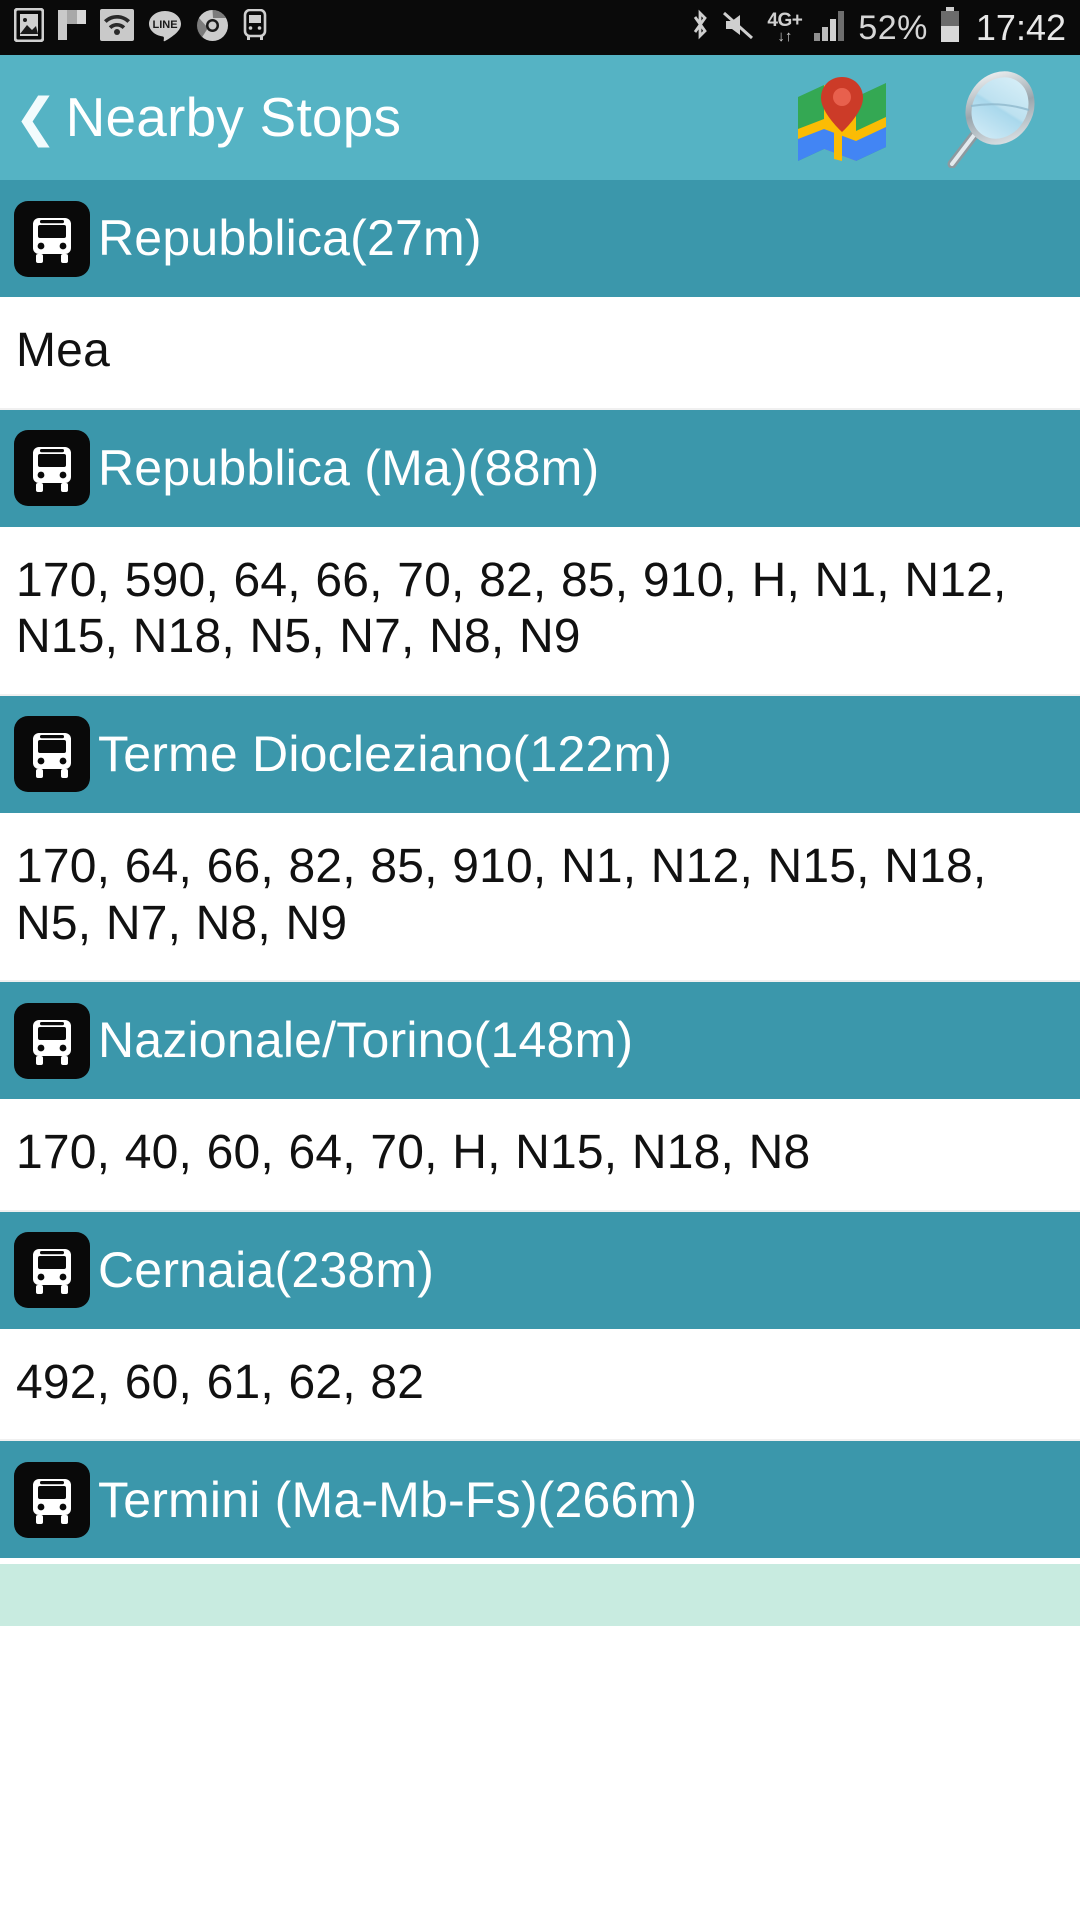 This screenshot has width=1080, height=1920. What do you see at coordinates (140, 27) in the screenshot?
I see `status-bar-left-icons: LINE` at bounding box center [140, 27].